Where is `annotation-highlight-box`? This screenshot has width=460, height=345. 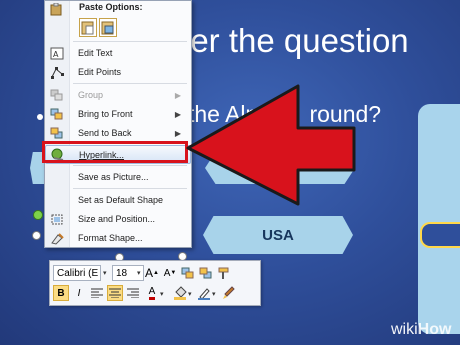
annotation-highlight-box is located at coordinates (115, 152).